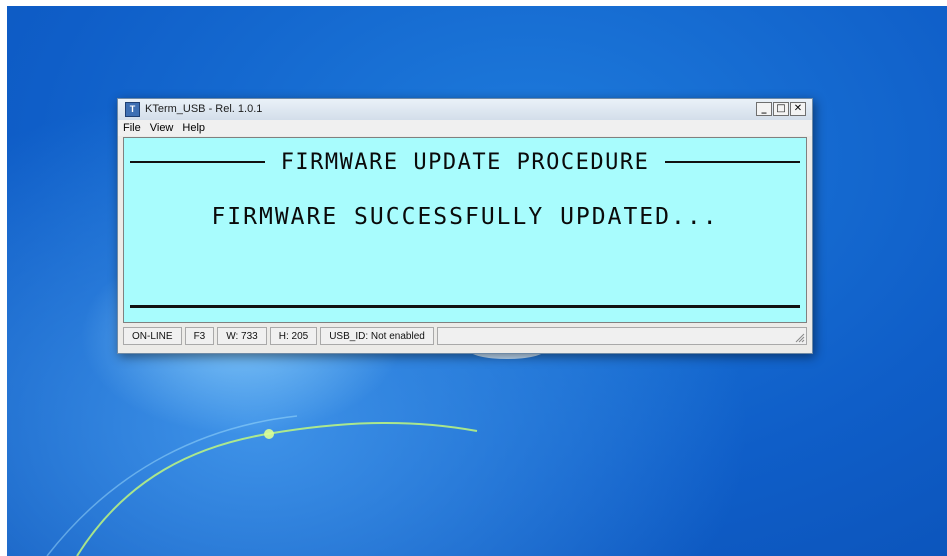 This screenshot has width=947, height=556. What do you see at coordinates (204, 109) in the screenshot?
I see `window-title: KTerm_USB - Rel. 1.0.1` at bounding box center [204, 109].